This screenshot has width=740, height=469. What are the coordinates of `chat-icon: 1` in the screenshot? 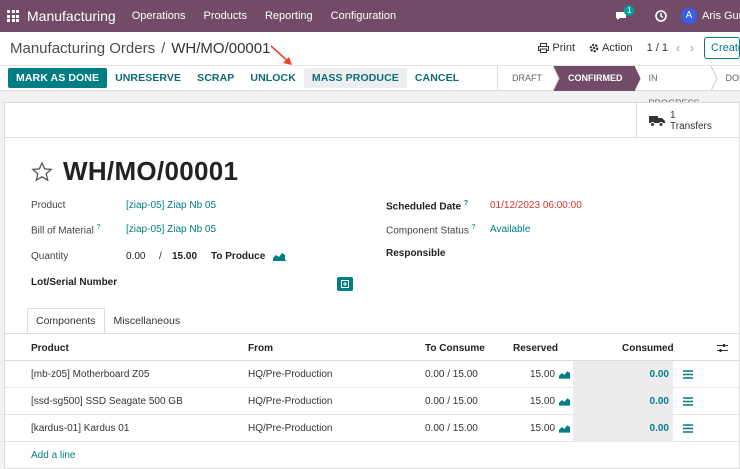 It's located at (625, 14).